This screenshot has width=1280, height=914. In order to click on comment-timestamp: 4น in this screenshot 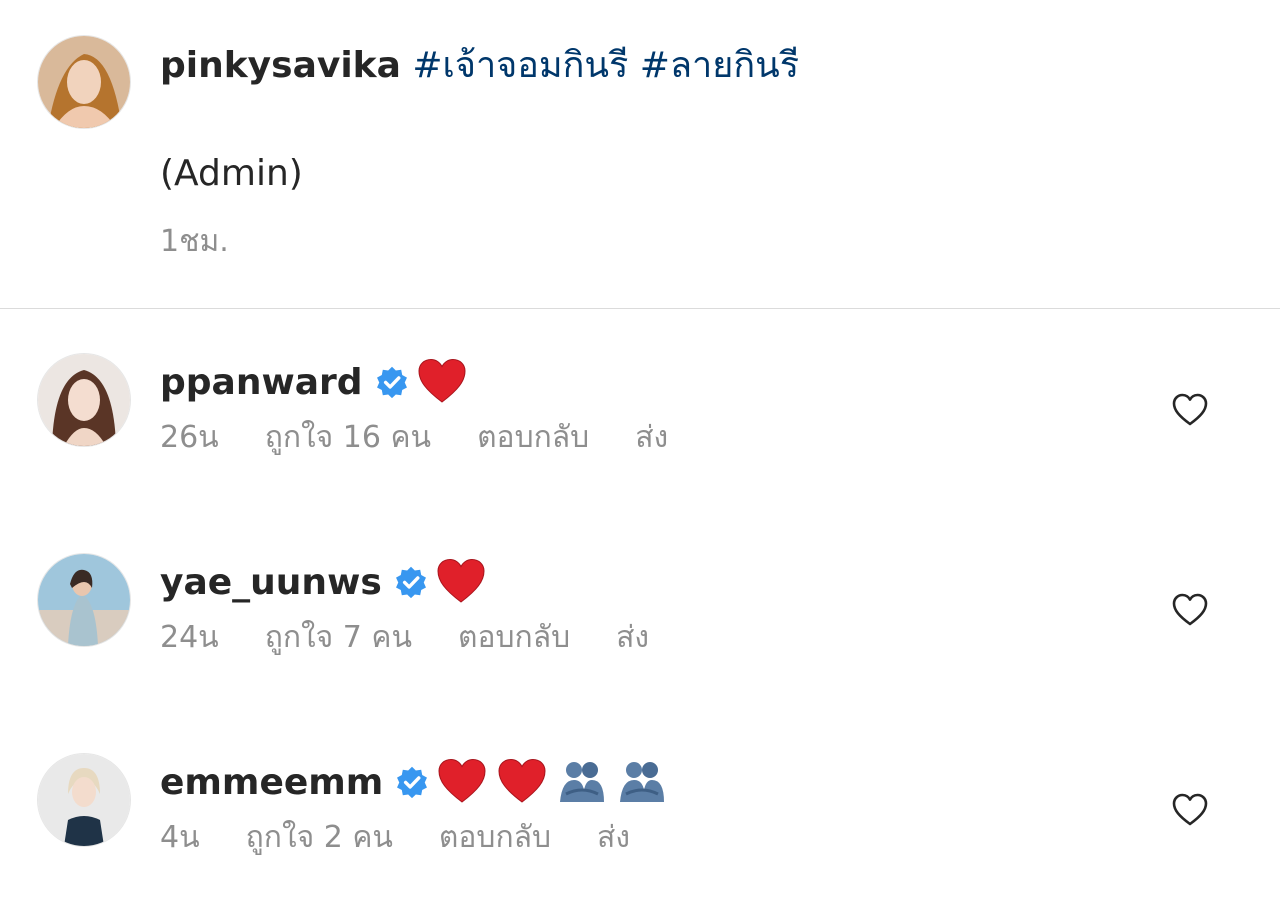, I will do `click(180, 837)`.